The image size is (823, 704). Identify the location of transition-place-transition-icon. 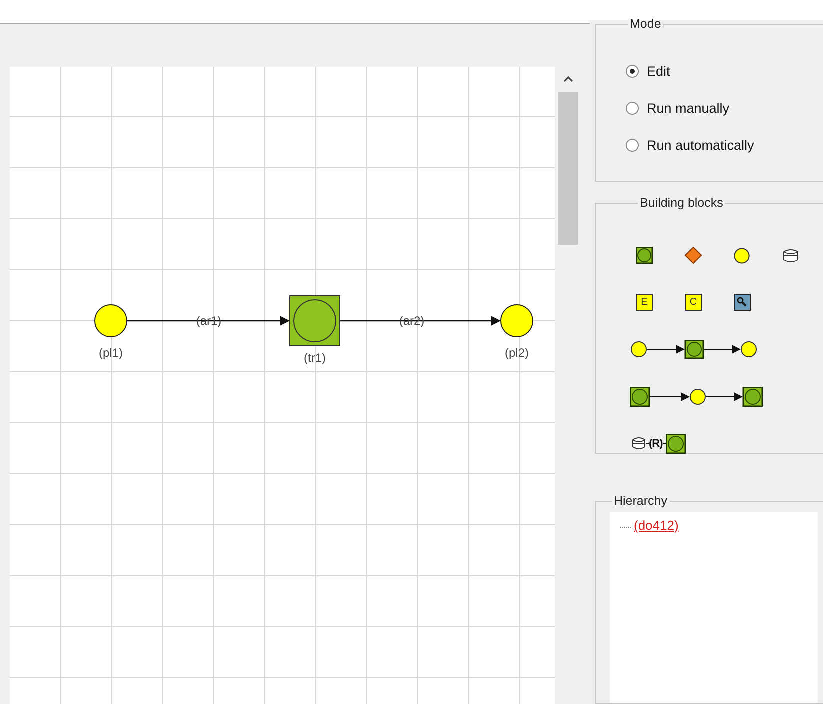
(696, 396).